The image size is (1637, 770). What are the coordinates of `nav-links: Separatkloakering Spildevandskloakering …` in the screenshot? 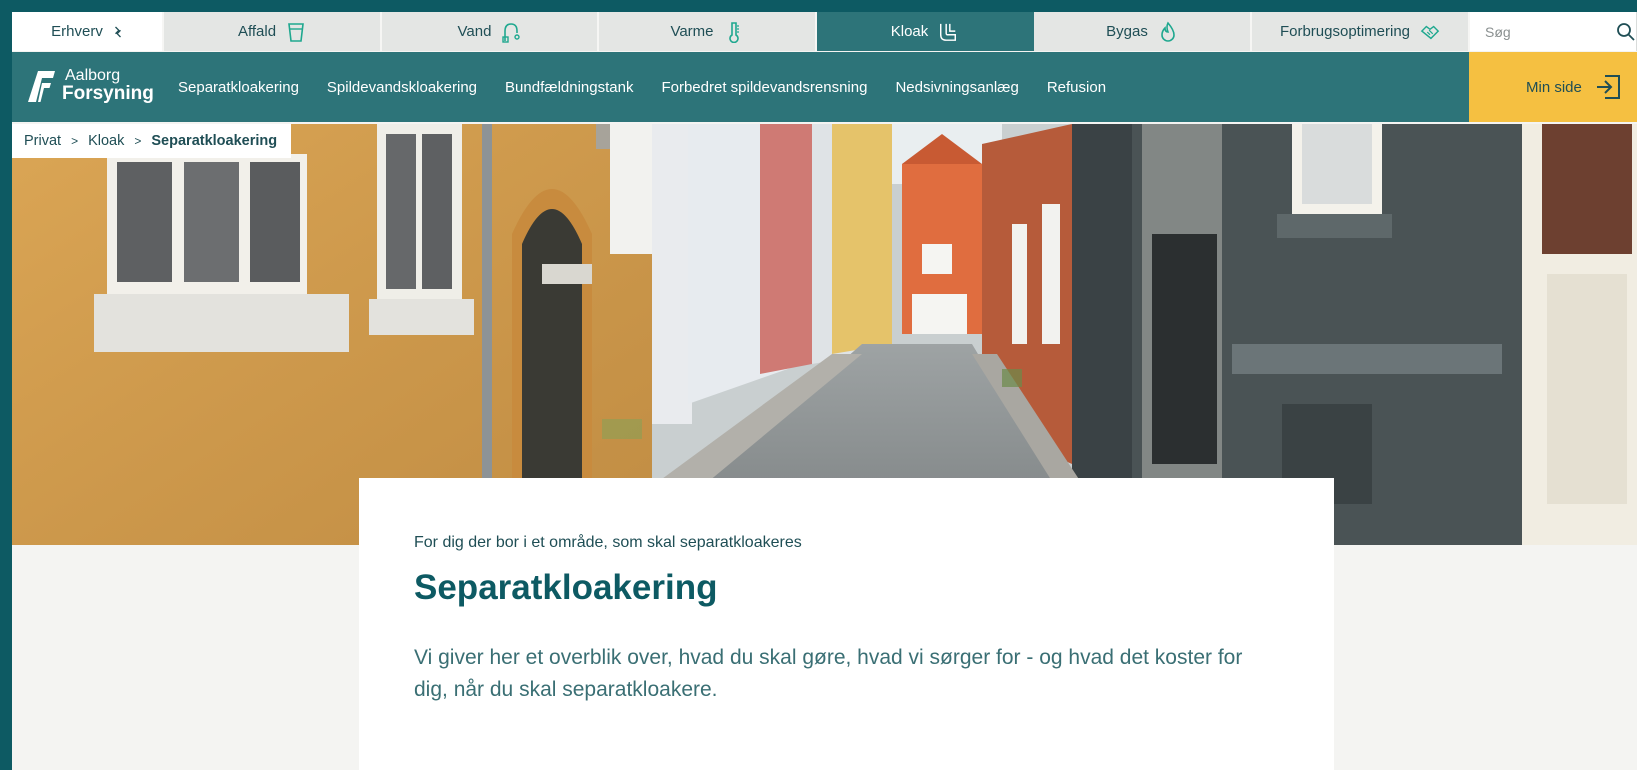 It's located at (656, 87).